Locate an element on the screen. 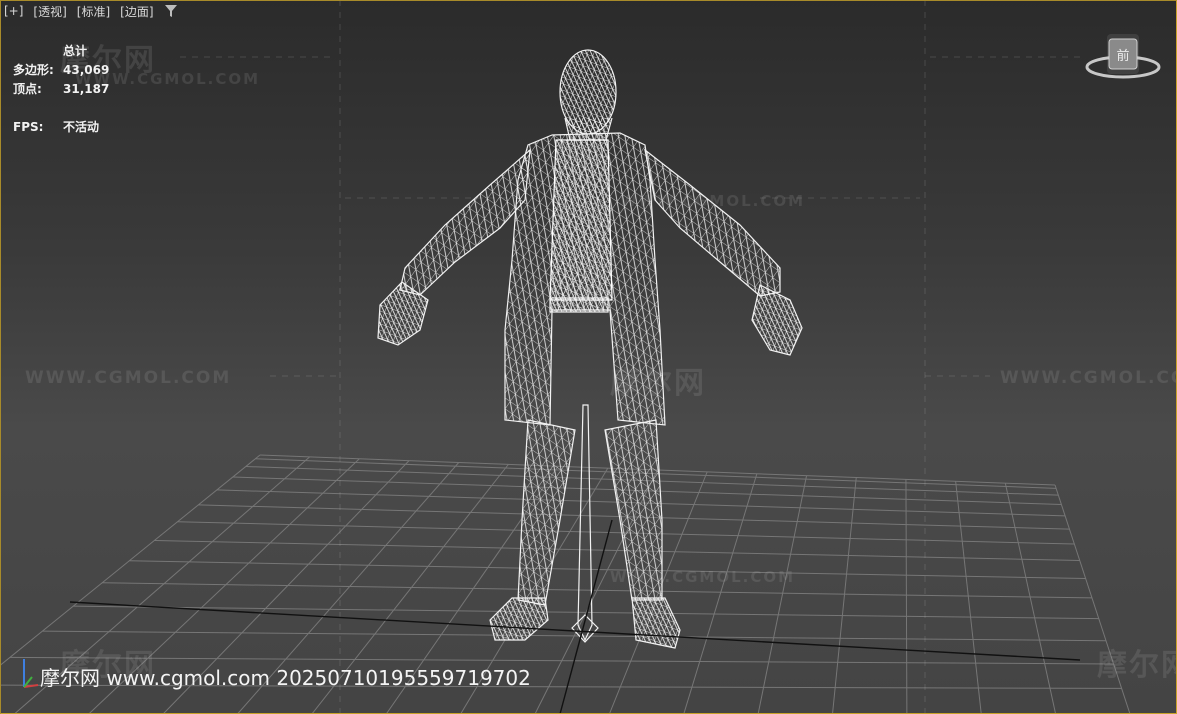  stats-header: 总计 is located at coordinates (75, 51).